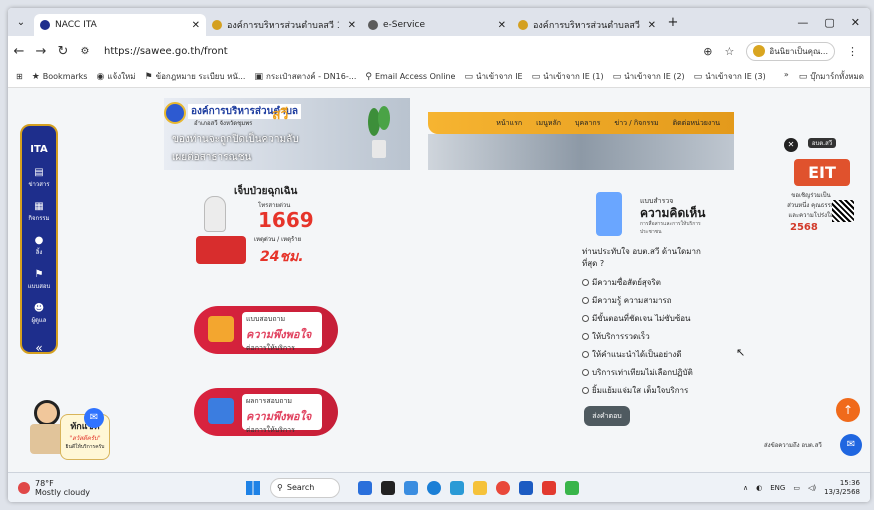 The height and width of the screenshot is (510, 874). I want to click on poll-option: มีความซื่อสัตย์สุจริต, so click(621, 282).